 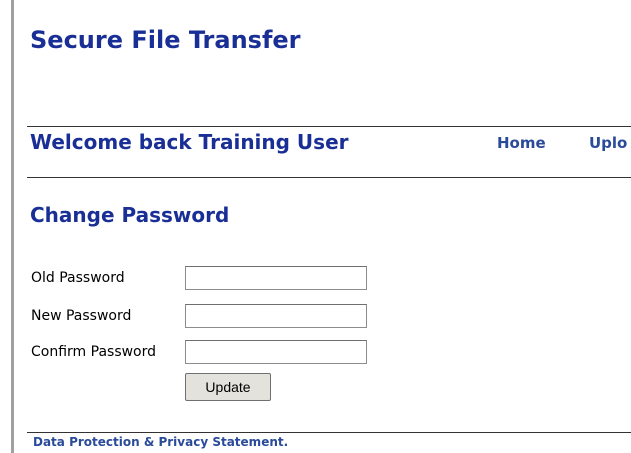 I want to click on welcome-message: Welcome back Training User, so click(x=189, y=142).